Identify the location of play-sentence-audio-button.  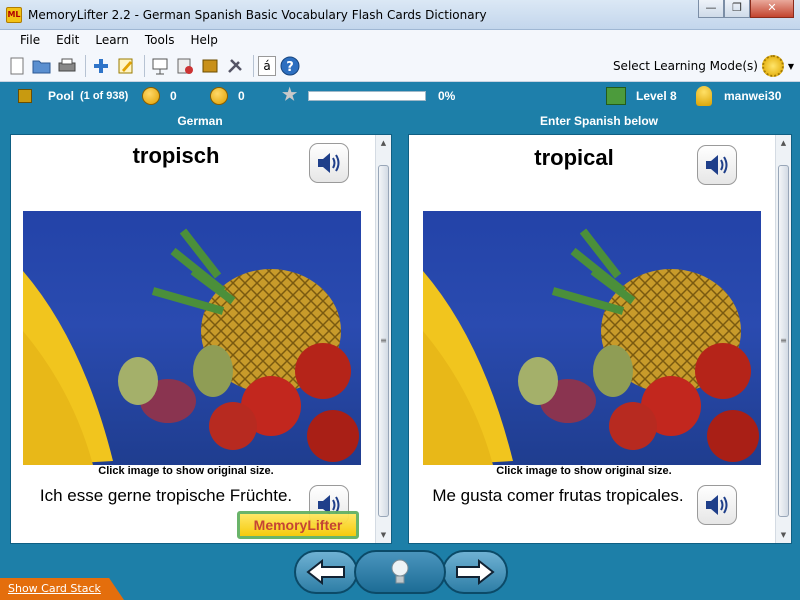
(717, 505).